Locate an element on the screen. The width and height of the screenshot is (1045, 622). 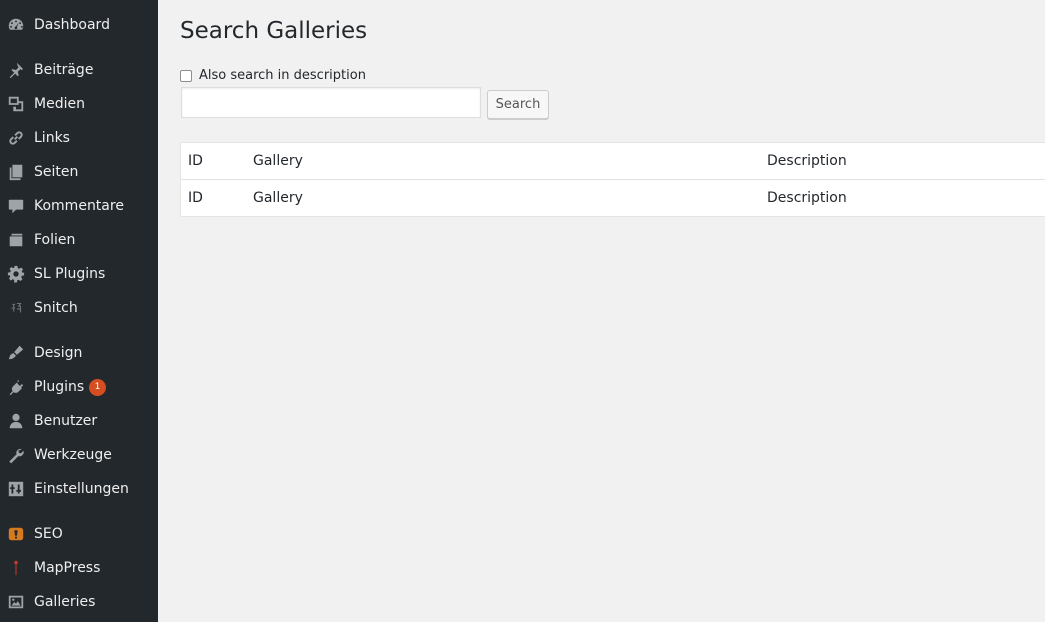
sidebar-item-design: Design is located at coordinates (79, 353).